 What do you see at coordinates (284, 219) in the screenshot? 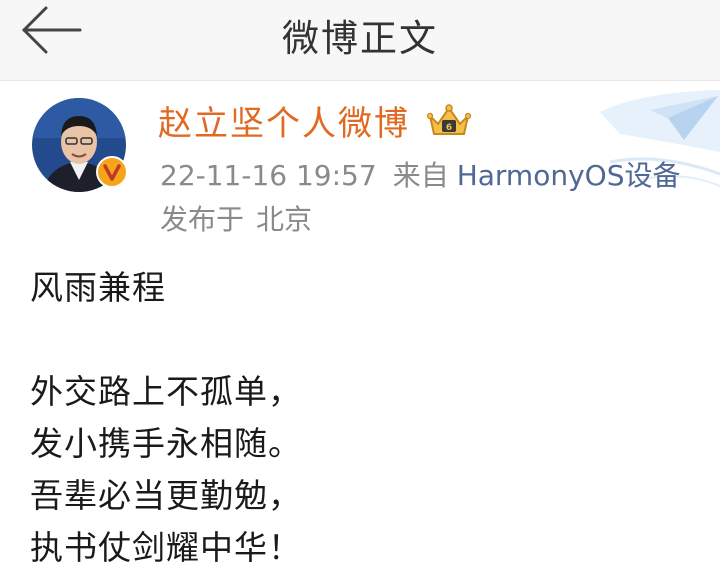
I see `location-value: 北京` at bounding box center [284, 219].